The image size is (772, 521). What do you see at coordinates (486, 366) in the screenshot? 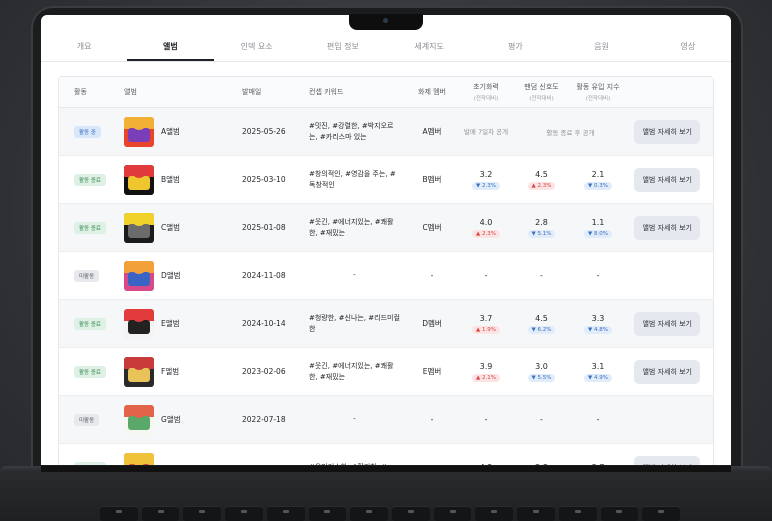
I see `init-score-value: 3.9` at bounding box center [486, 366].